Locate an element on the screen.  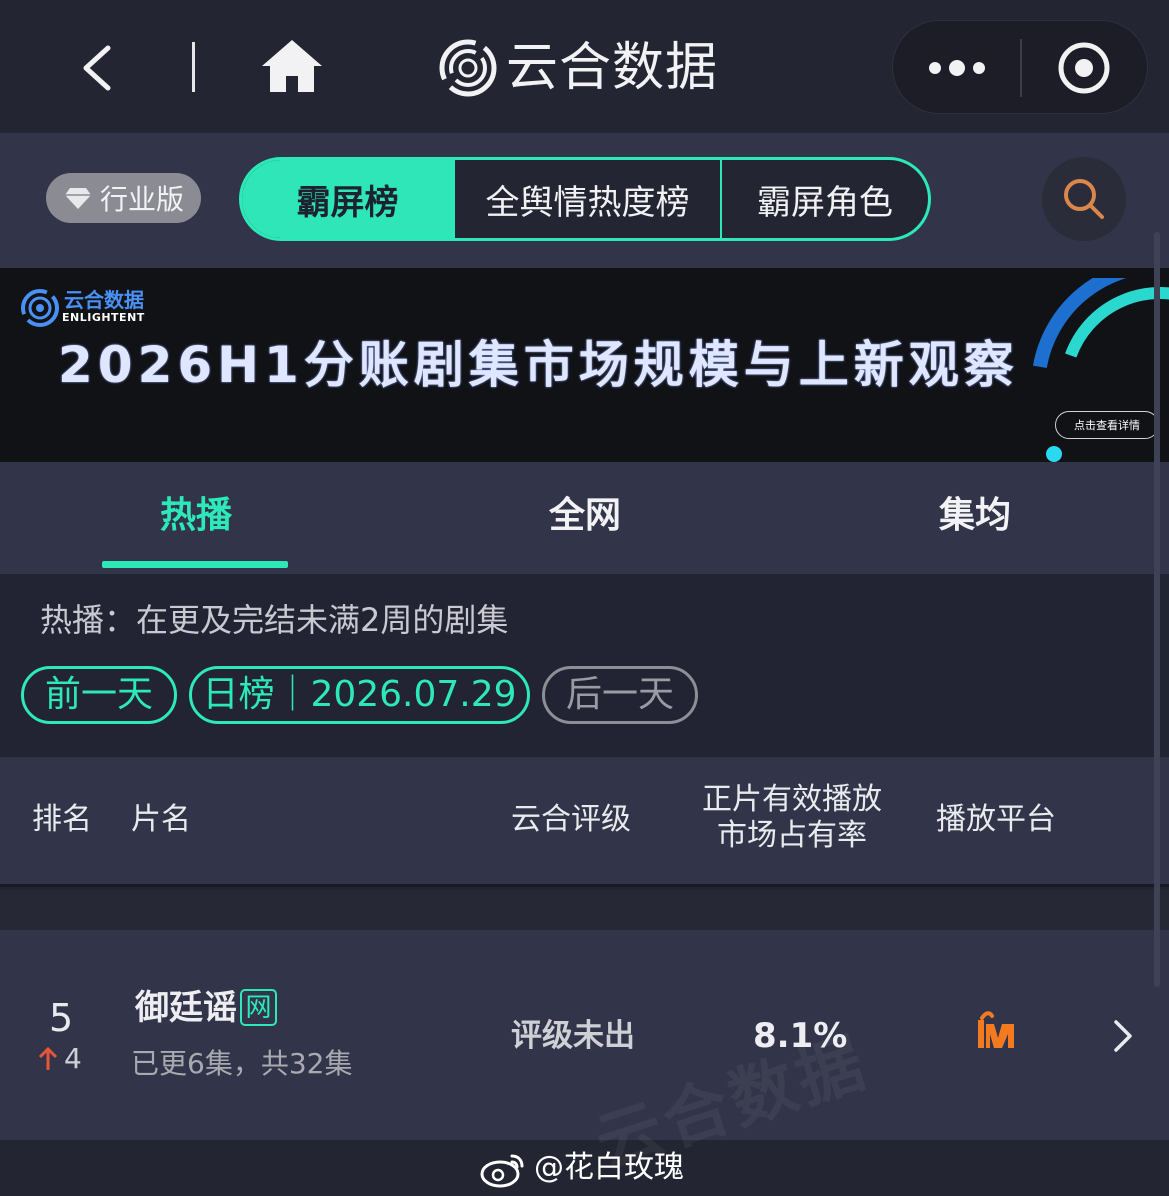
rating-value: 评级未出 is located at coordinates (573, 1036).